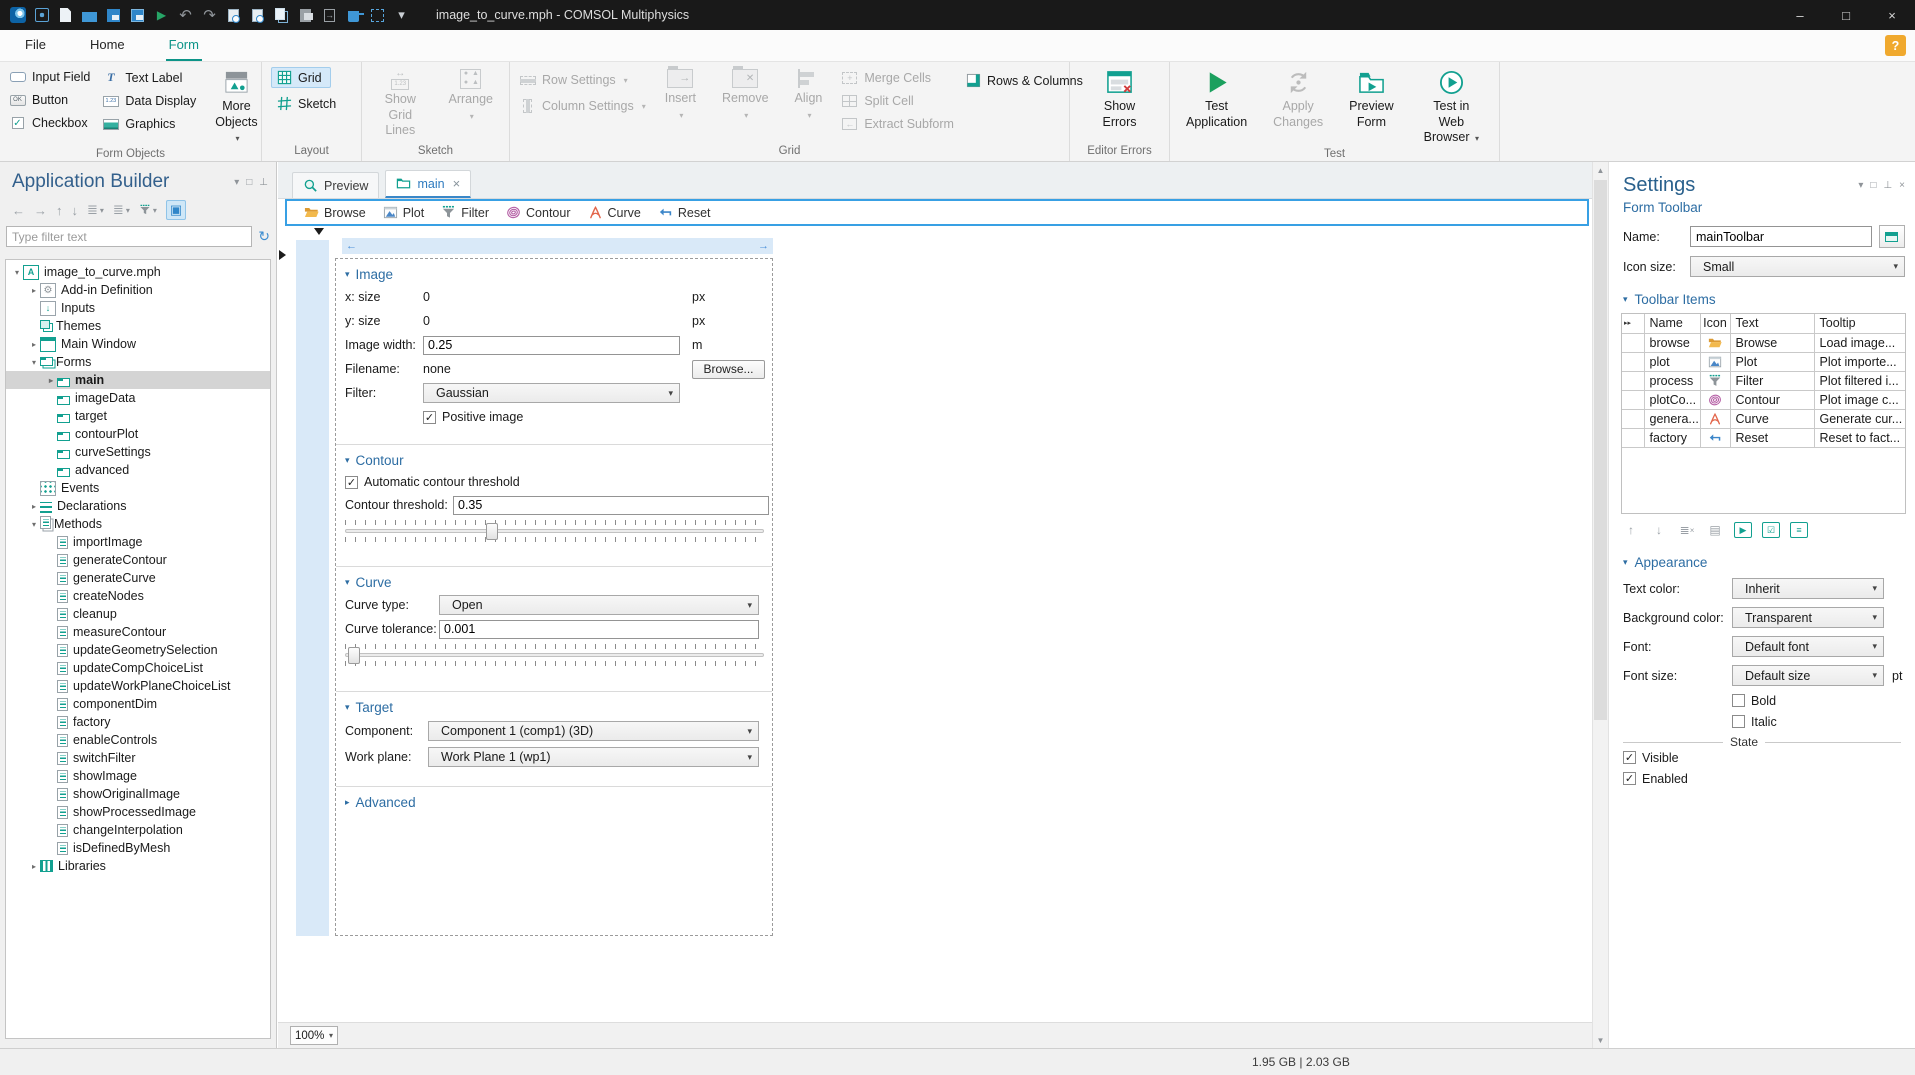 This screenshot has height=1075, width=1915. I want to click on tab-file: File, so click(35, 45).